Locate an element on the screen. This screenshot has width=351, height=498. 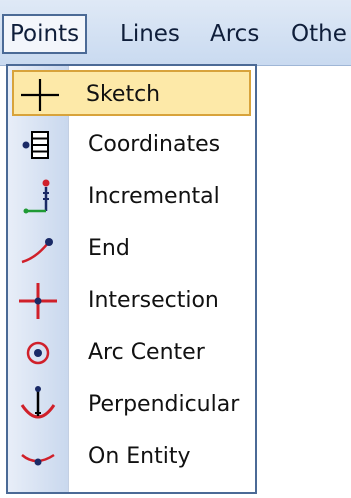
menu-item-incremental: Incremental is located at coordinates (131, 197).